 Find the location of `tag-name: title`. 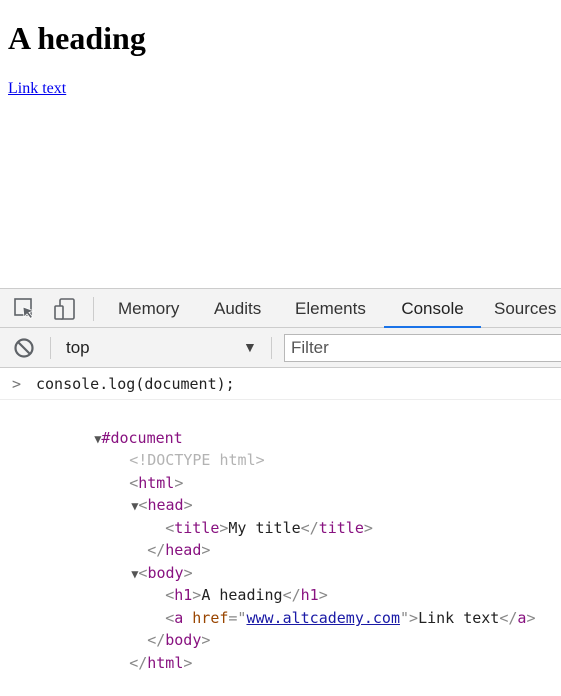

tag-name: title is located at coordinates (341, 528).